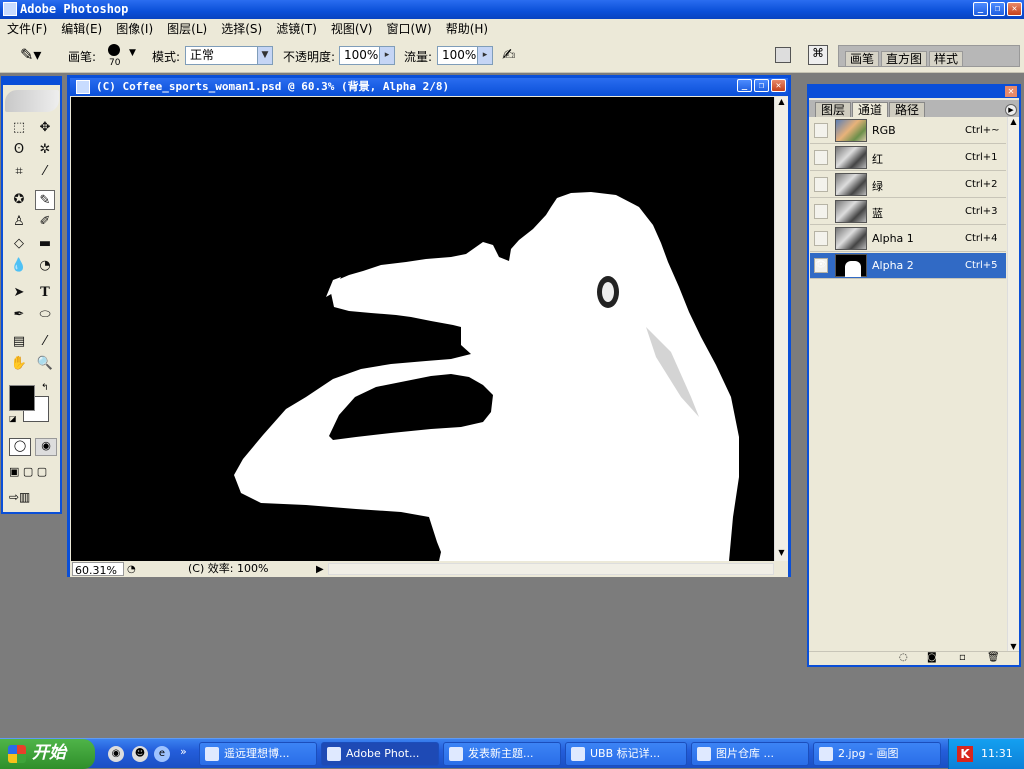  What do you see at coordinates (162, 754) in the screenshot?
I see `quicklaunch-ie-icon: e` at bounding box center [162, 754].